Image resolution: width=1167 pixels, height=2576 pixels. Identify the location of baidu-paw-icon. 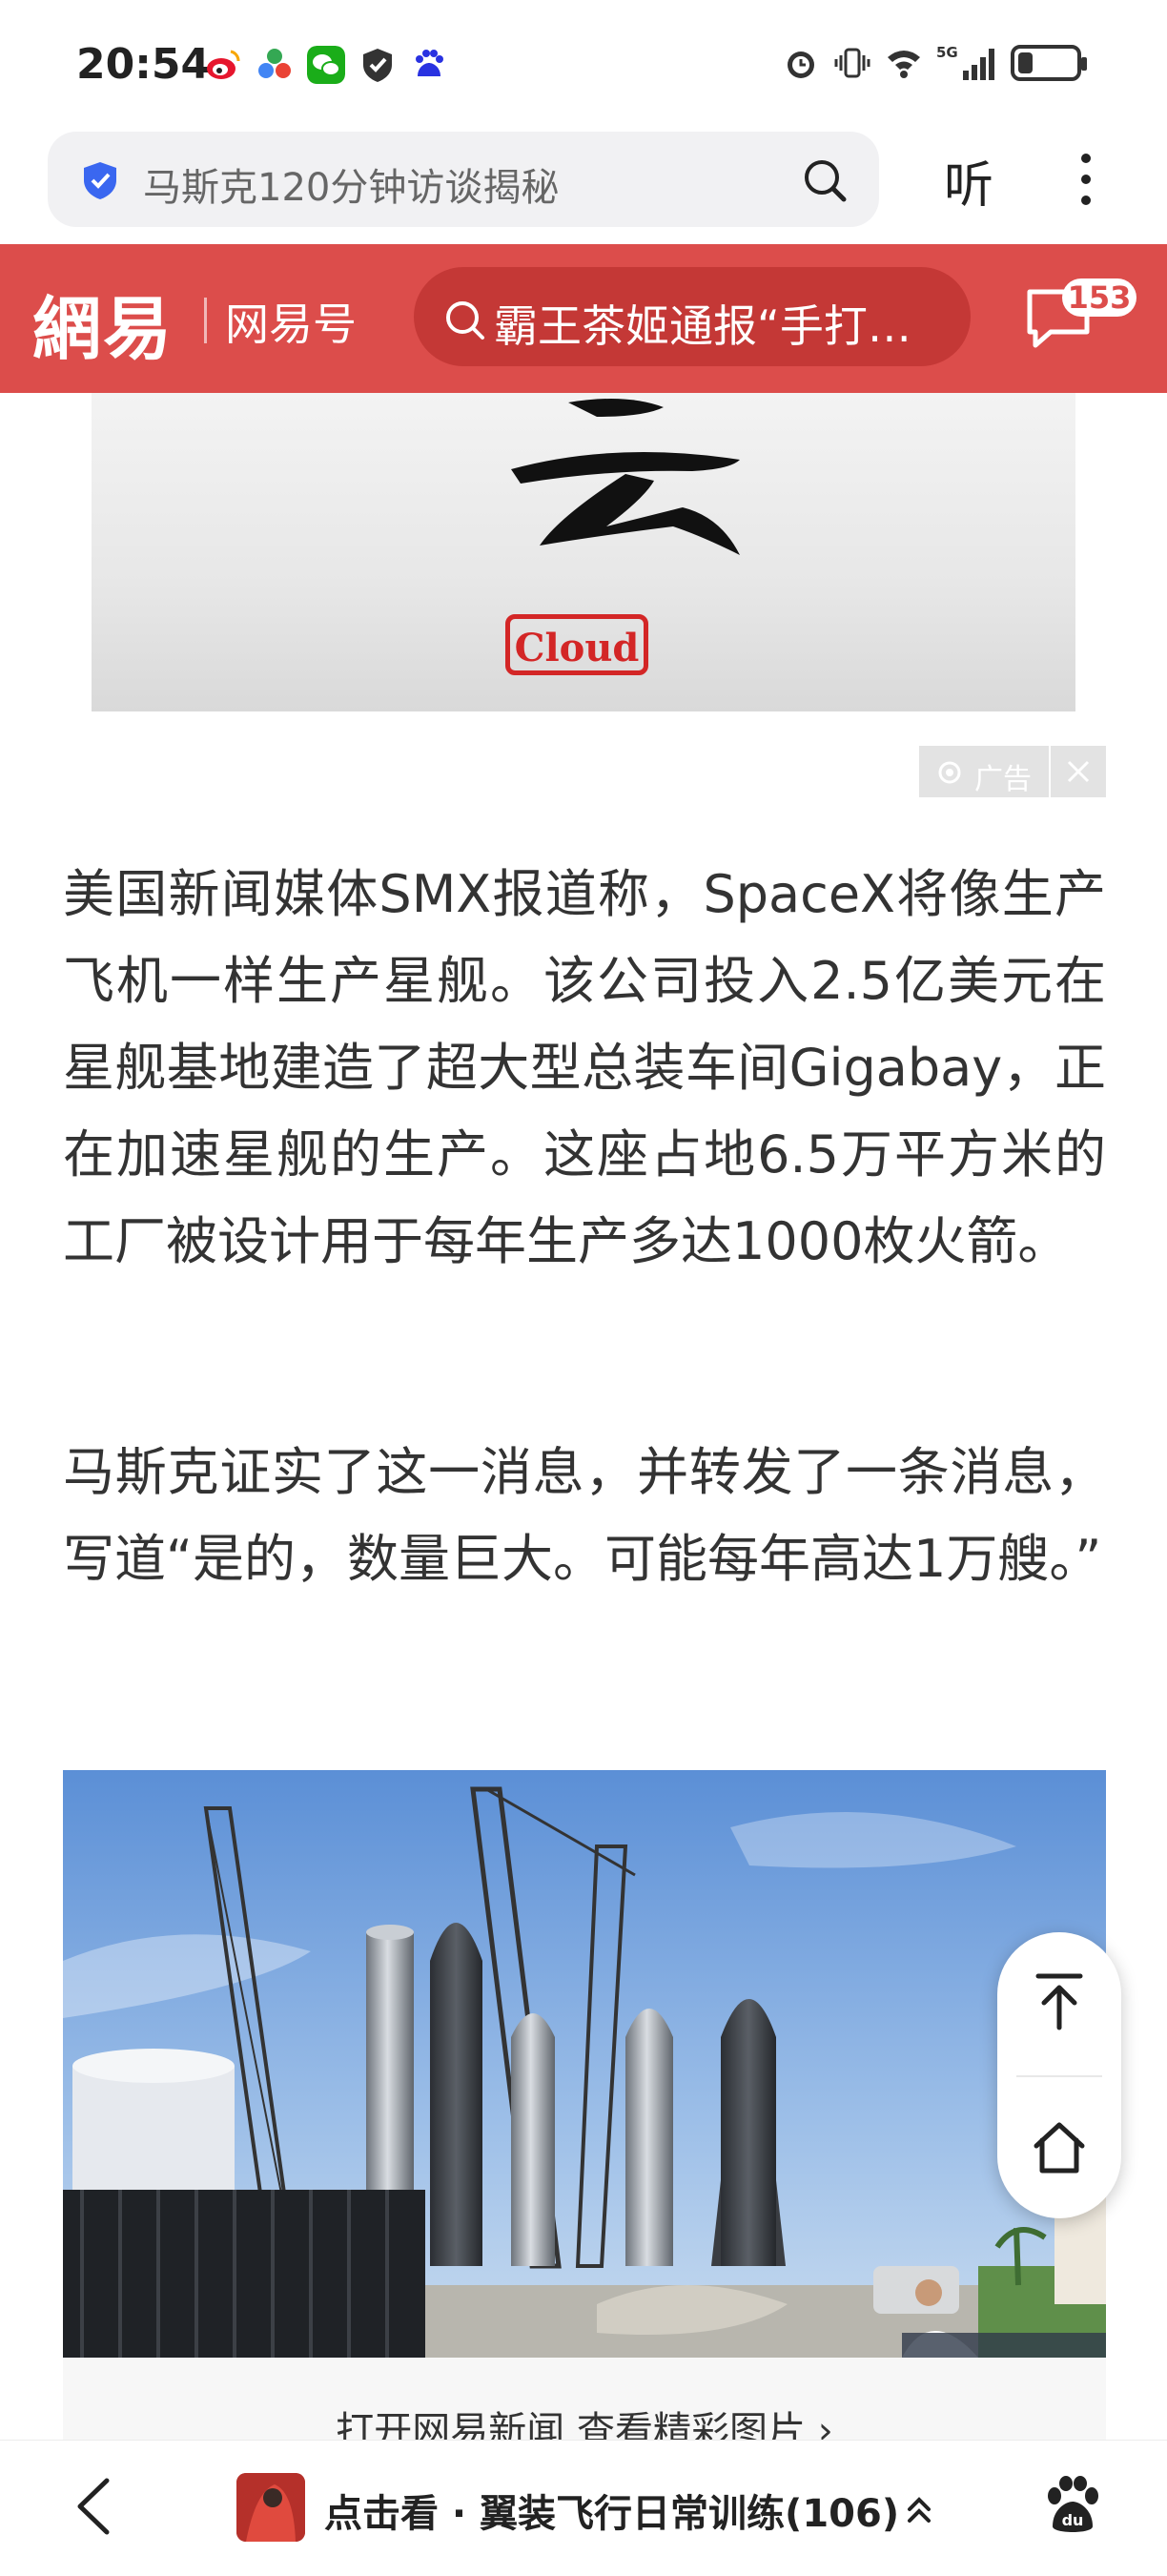
(429, 63).